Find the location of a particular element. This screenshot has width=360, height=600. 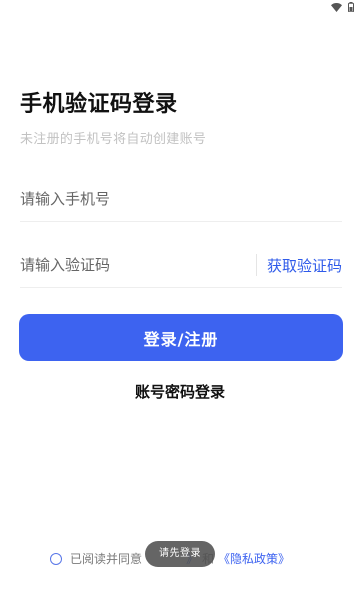

status-bar is located at coordinates (180, 8).